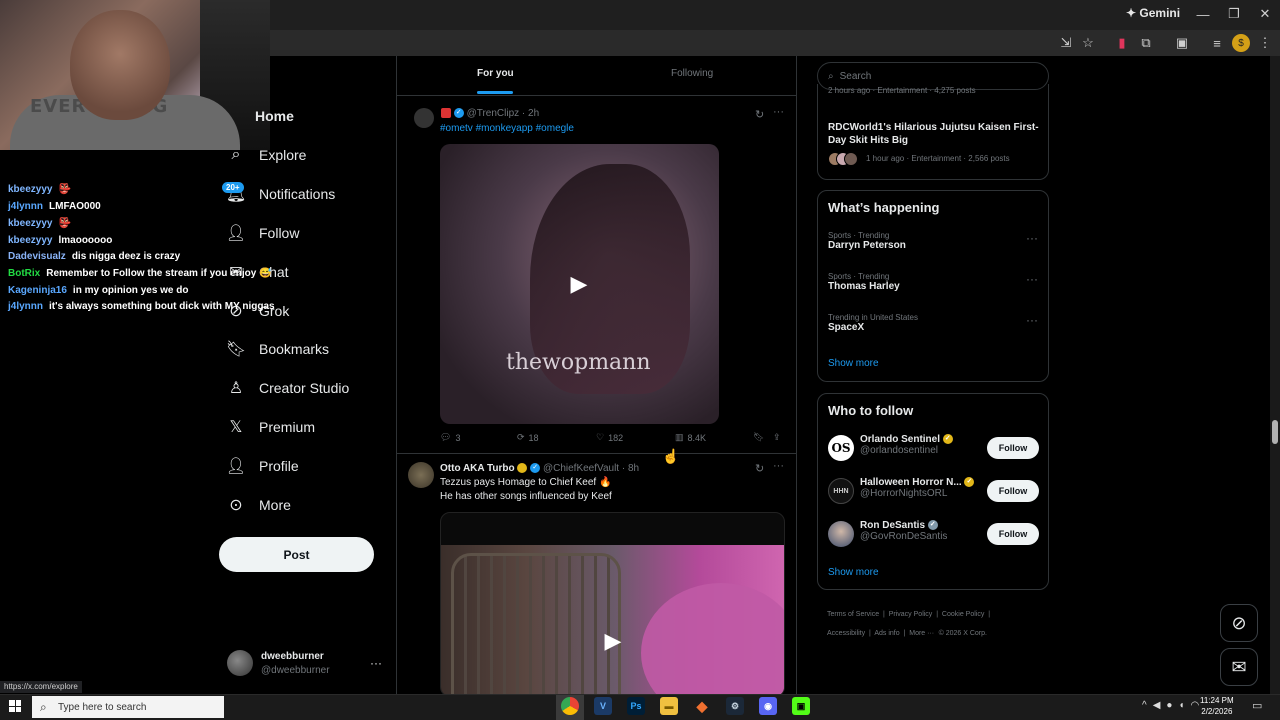 This screenshot has height=720, width=1280. I want to click on file-explorer-icon: ▬, so click(669, 706).